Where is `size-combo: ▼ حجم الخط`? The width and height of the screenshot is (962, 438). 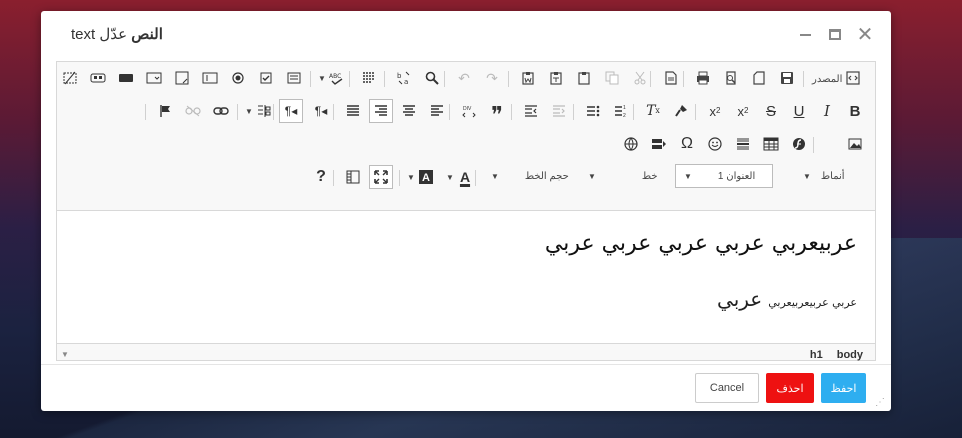
size-combo: ▼ حجم الخط is located at coordinates (530, 176).